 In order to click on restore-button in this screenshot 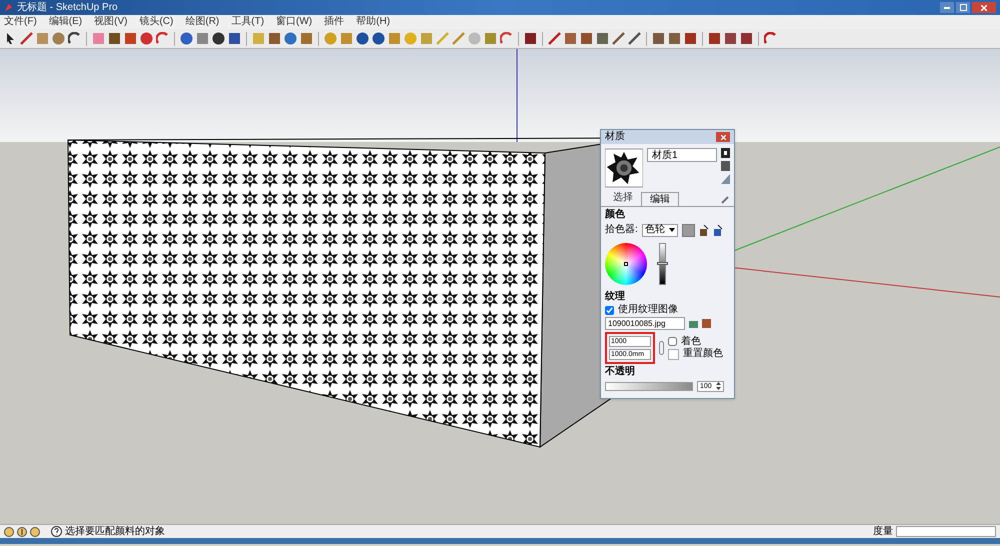, I will do `click(963, 7)`.